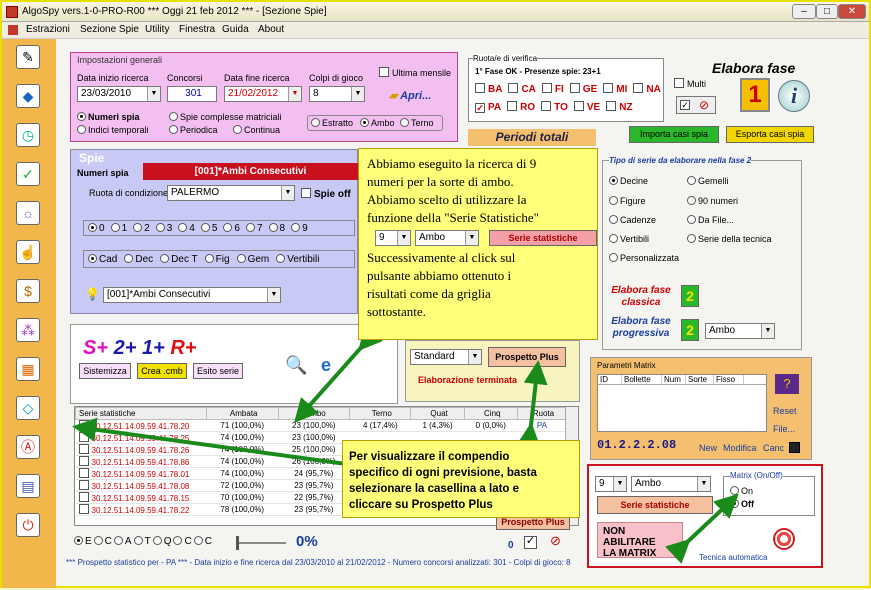 The width and height of the screenshot is (871, 590). What do you see at coordinates (543, 238) in the screenshot?
I see `note-serie-statistiche-button: Serie statistiche` at bounding box center [543, 238].